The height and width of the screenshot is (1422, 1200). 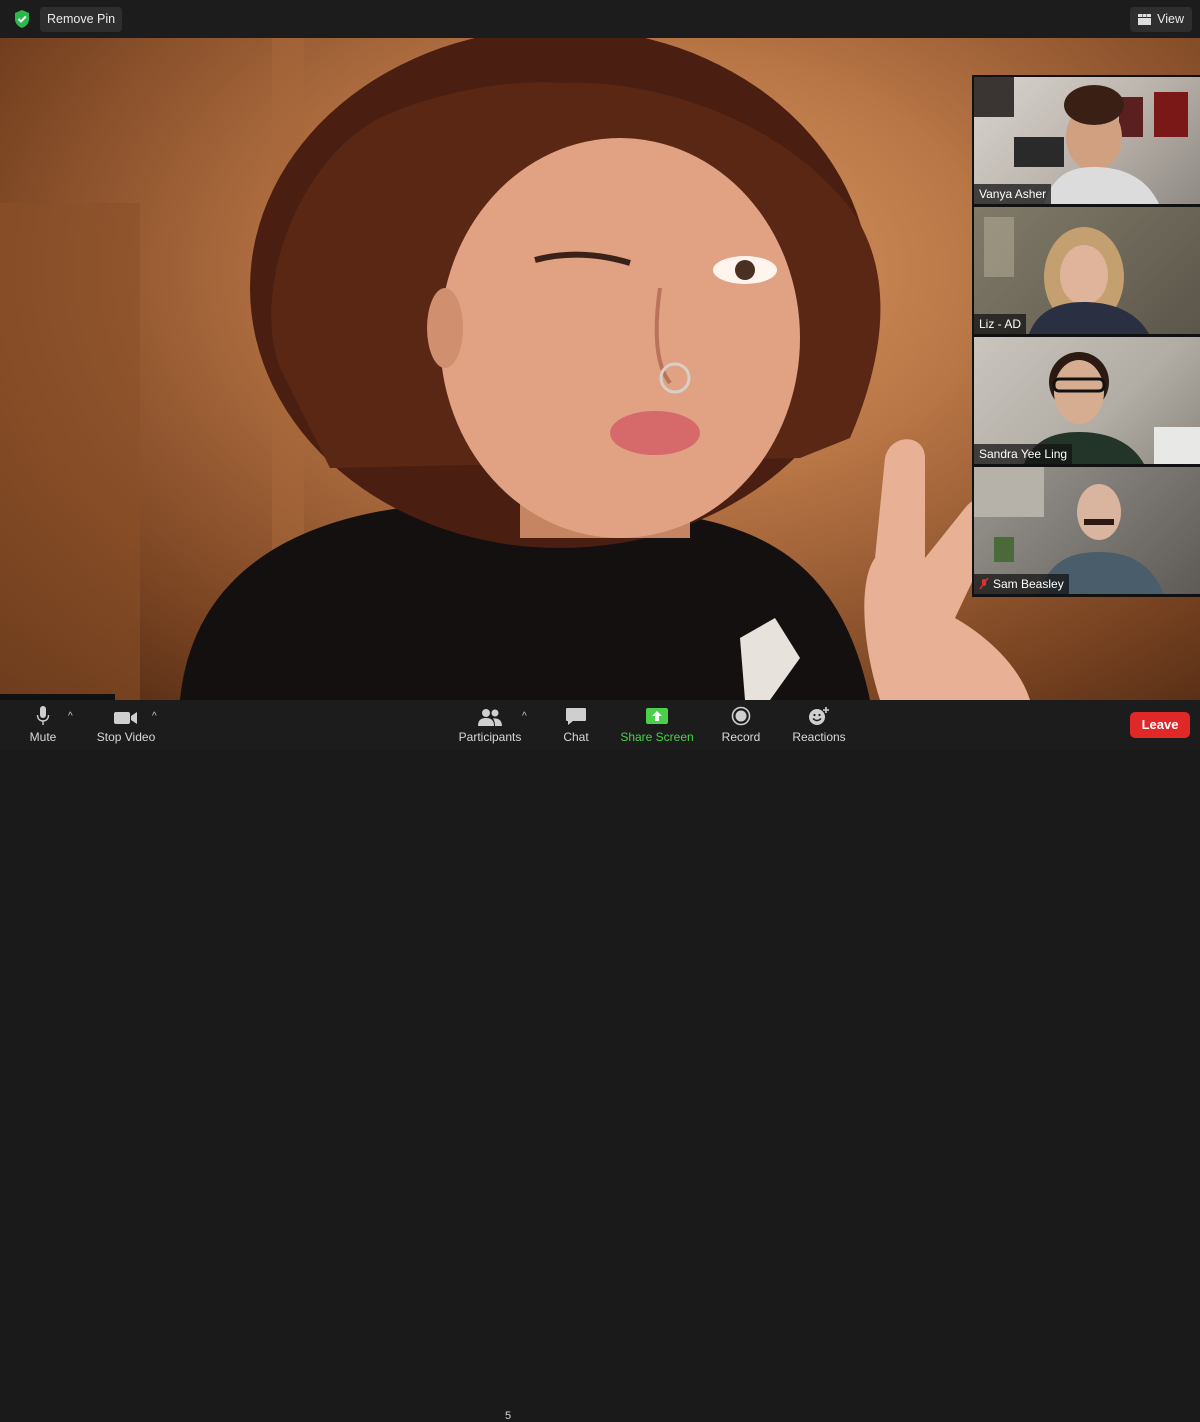 I want to click on stop-video-button: Stop Video, so click(x=126, y=725).